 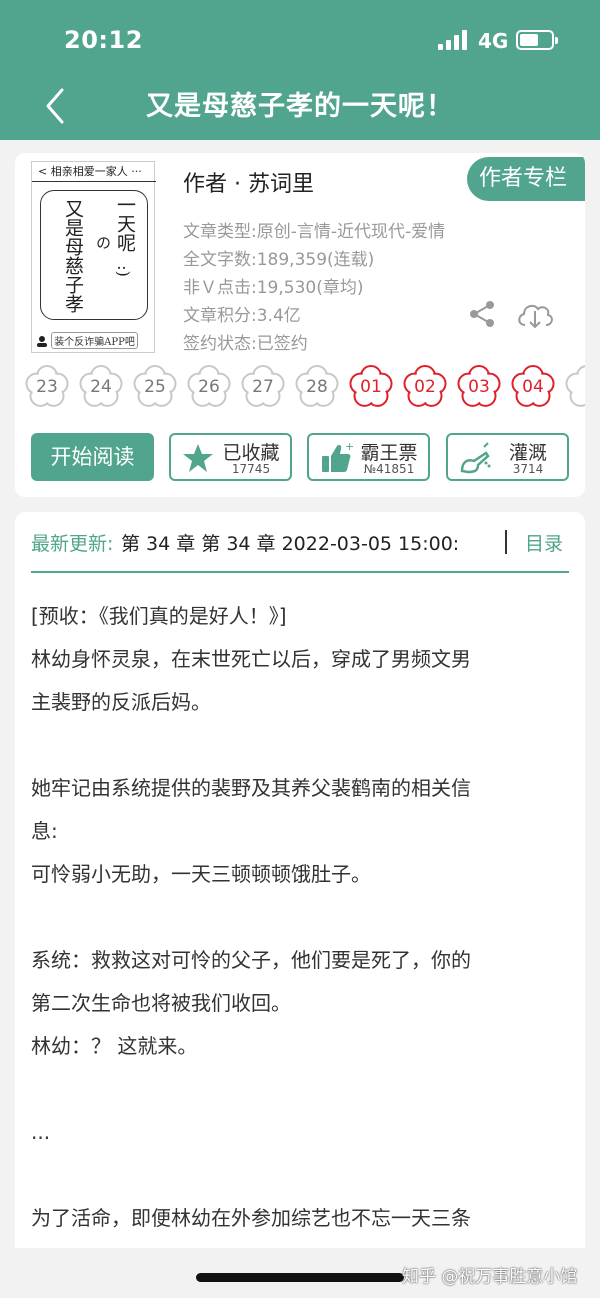 I want to click on status-time: 20:12, so click(x=103, y=40).